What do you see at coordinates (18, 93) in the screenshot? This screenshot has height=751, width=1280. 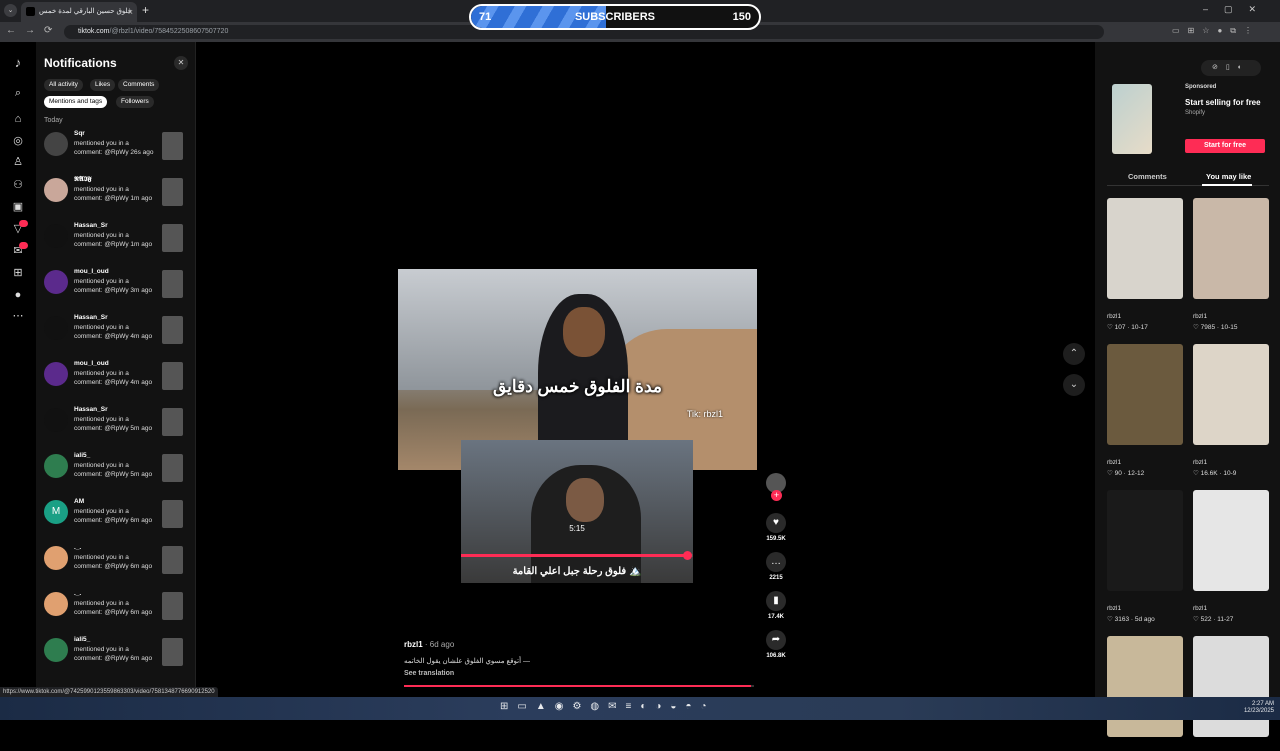 I see `search-icon: ⌕` at bounding box center [18, 93].